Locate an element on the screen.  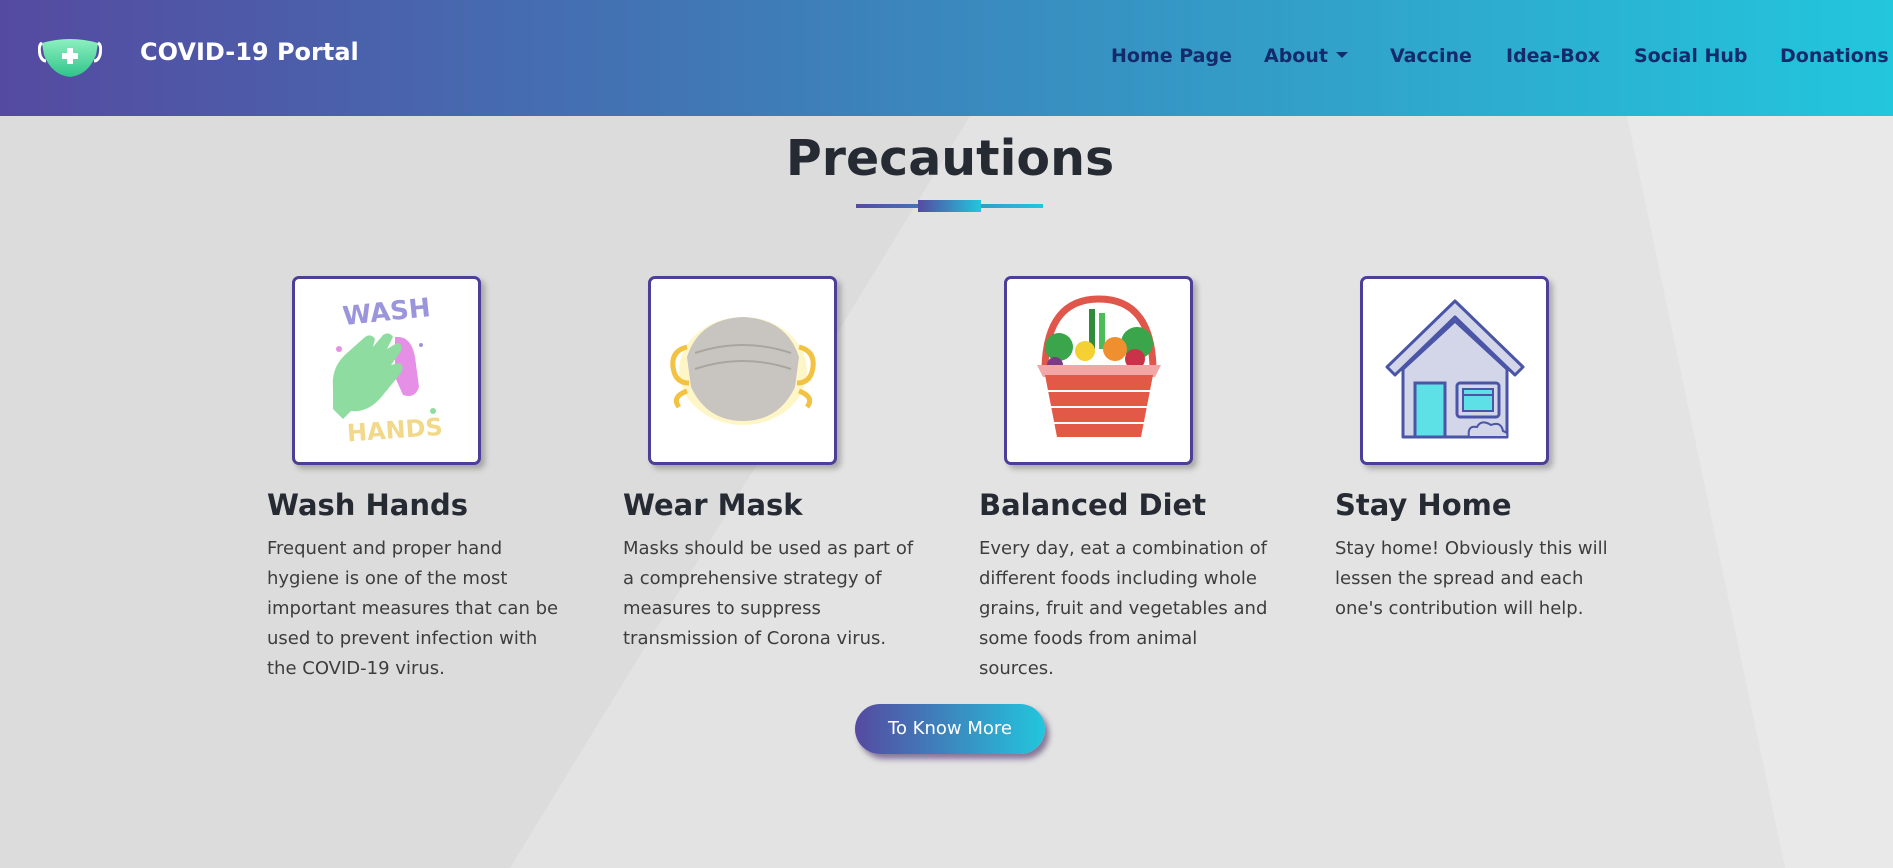
section-title: Precautions is located at coordinates (950, 158).